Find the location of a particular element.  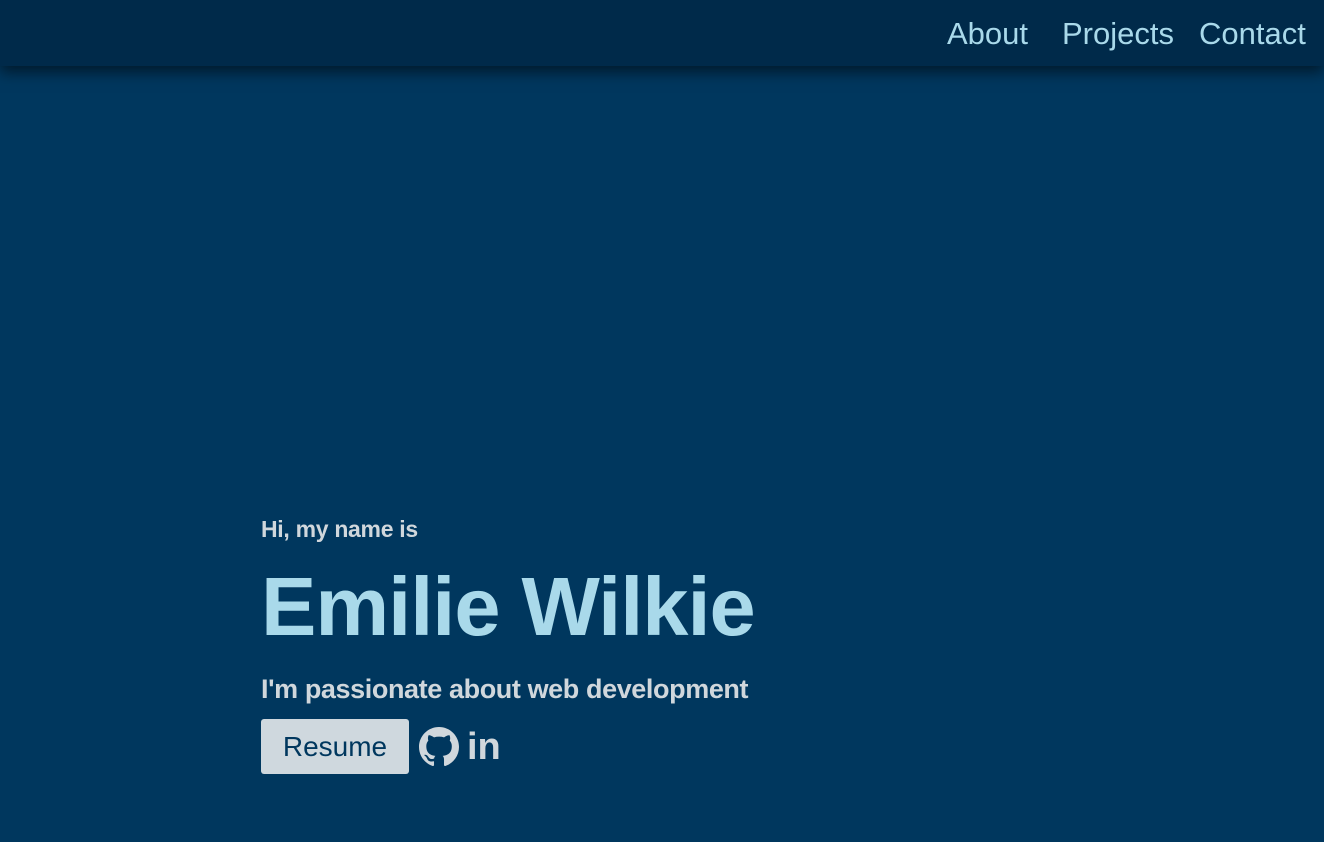

svg-text: in is located at coordinates (484, 747).